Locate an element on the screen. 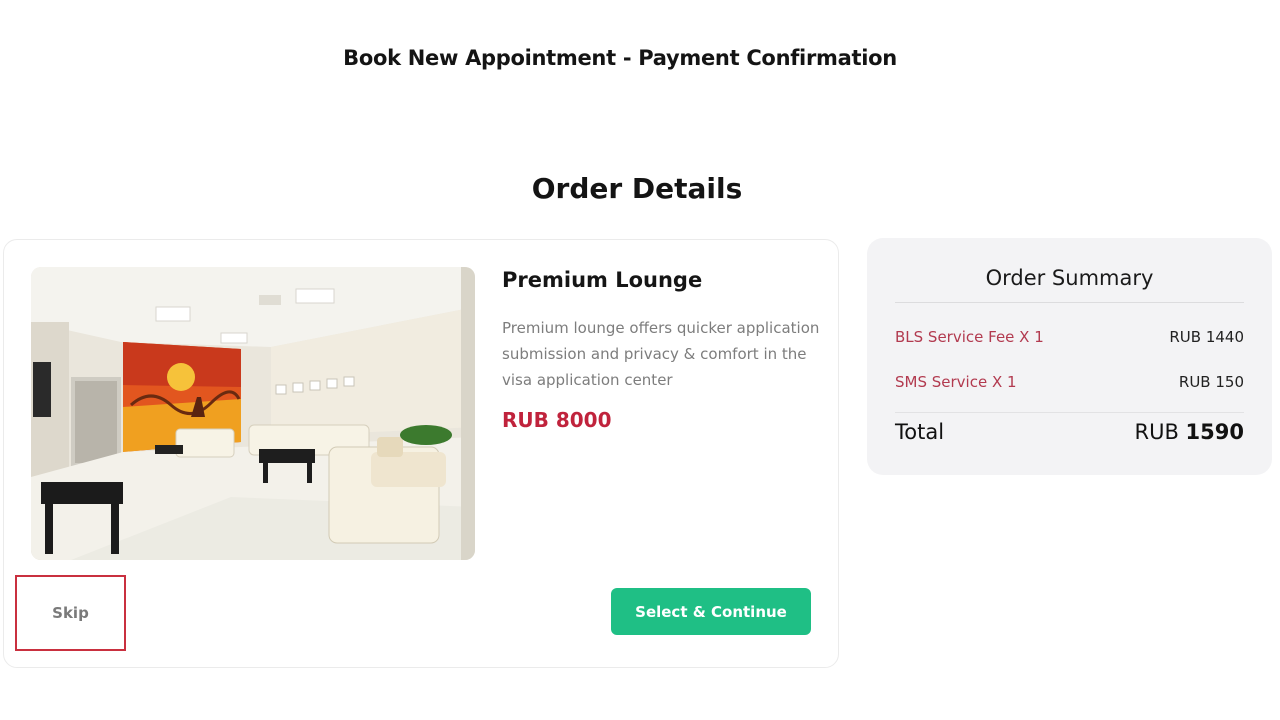 The width and height of the screenshot is (1280, 720). summary-item-amount: RUB 1440 is located at coordinates (1206, 337).